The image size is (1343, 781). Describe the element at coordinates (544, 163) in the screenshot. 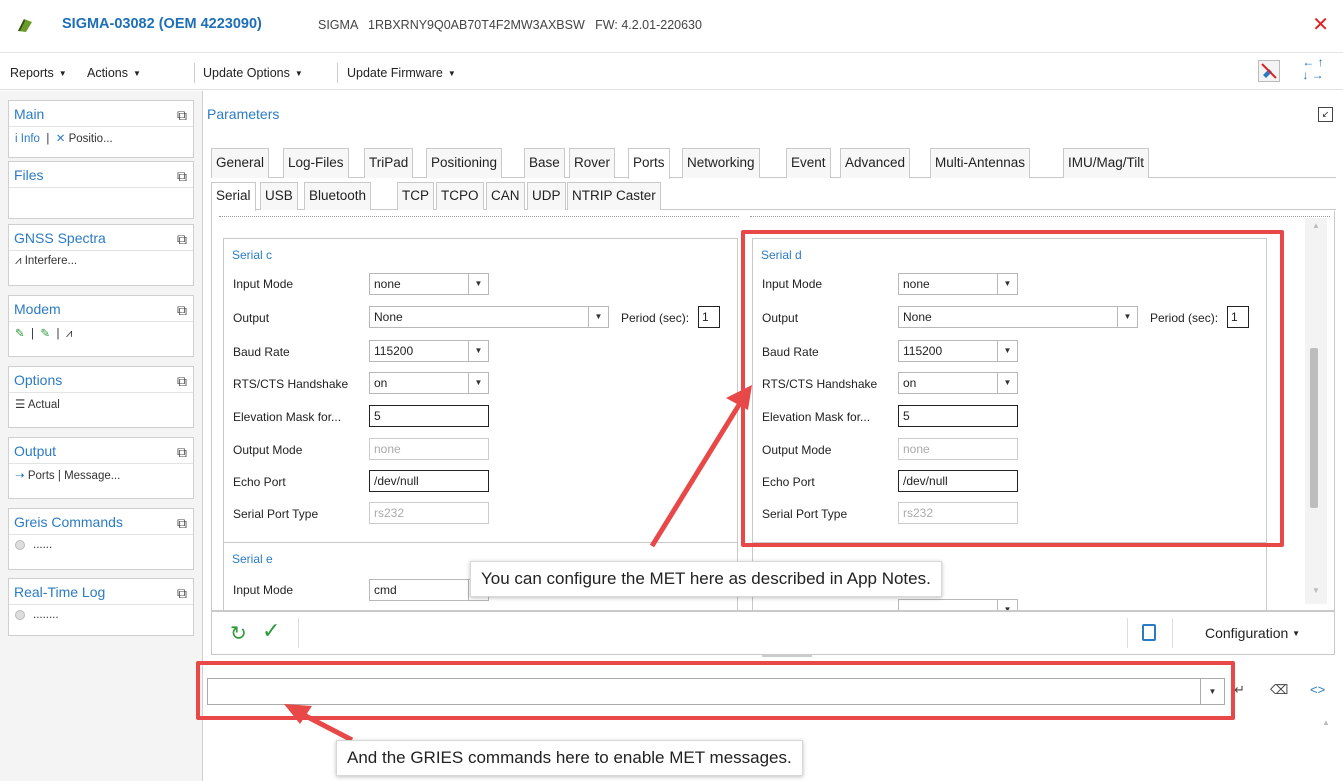

I see `tab-base: Base` at that location.